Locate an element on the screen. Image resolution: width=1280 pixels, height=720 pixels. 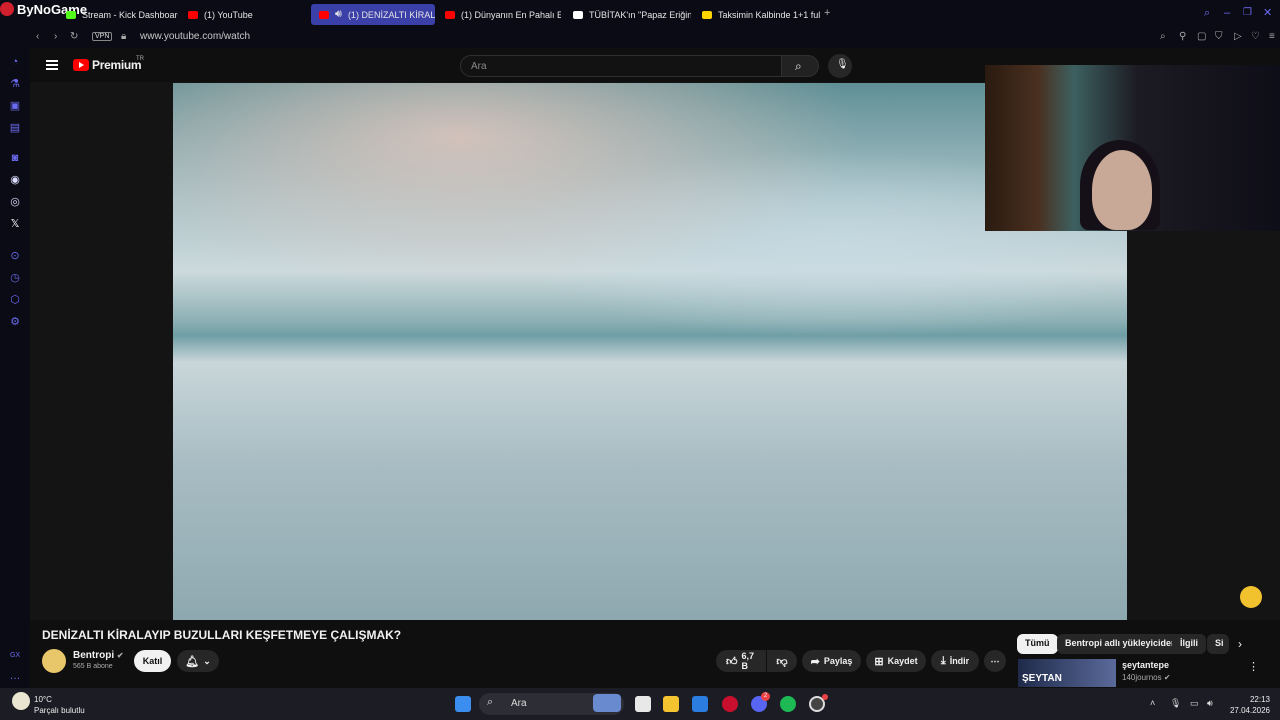
tab-label: (1) YouTube is located at coordinates (228, 14).